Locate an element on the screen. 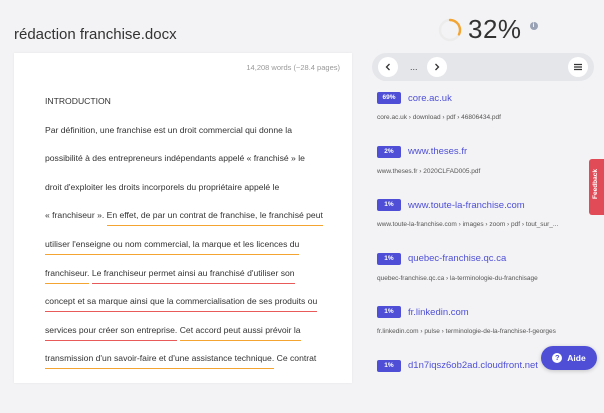 The width and height of the screenshot is (604, 413). next-button is located at coordinates (437, 67).